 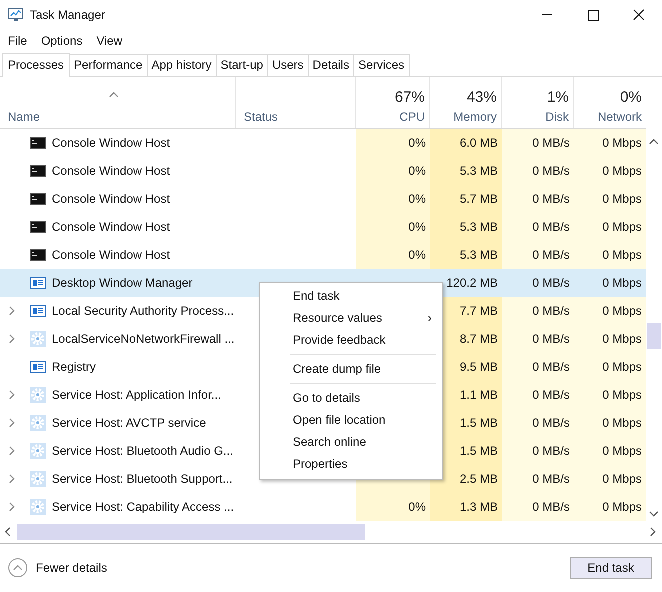 I want to click on context-menu-item: Provide feedback, so click(x=351, y=340).